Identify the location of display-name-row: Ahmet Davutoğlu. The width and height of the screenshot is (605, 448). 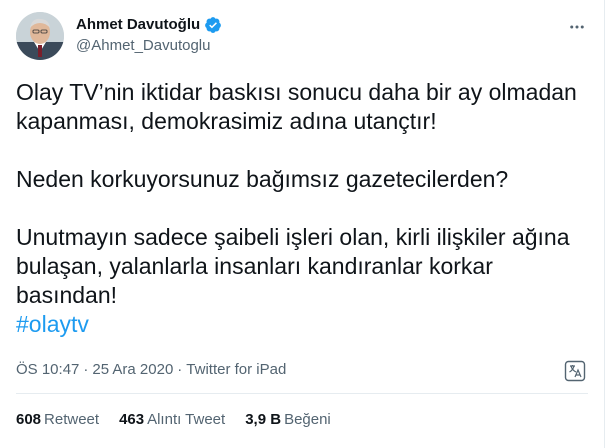
(149, 25).